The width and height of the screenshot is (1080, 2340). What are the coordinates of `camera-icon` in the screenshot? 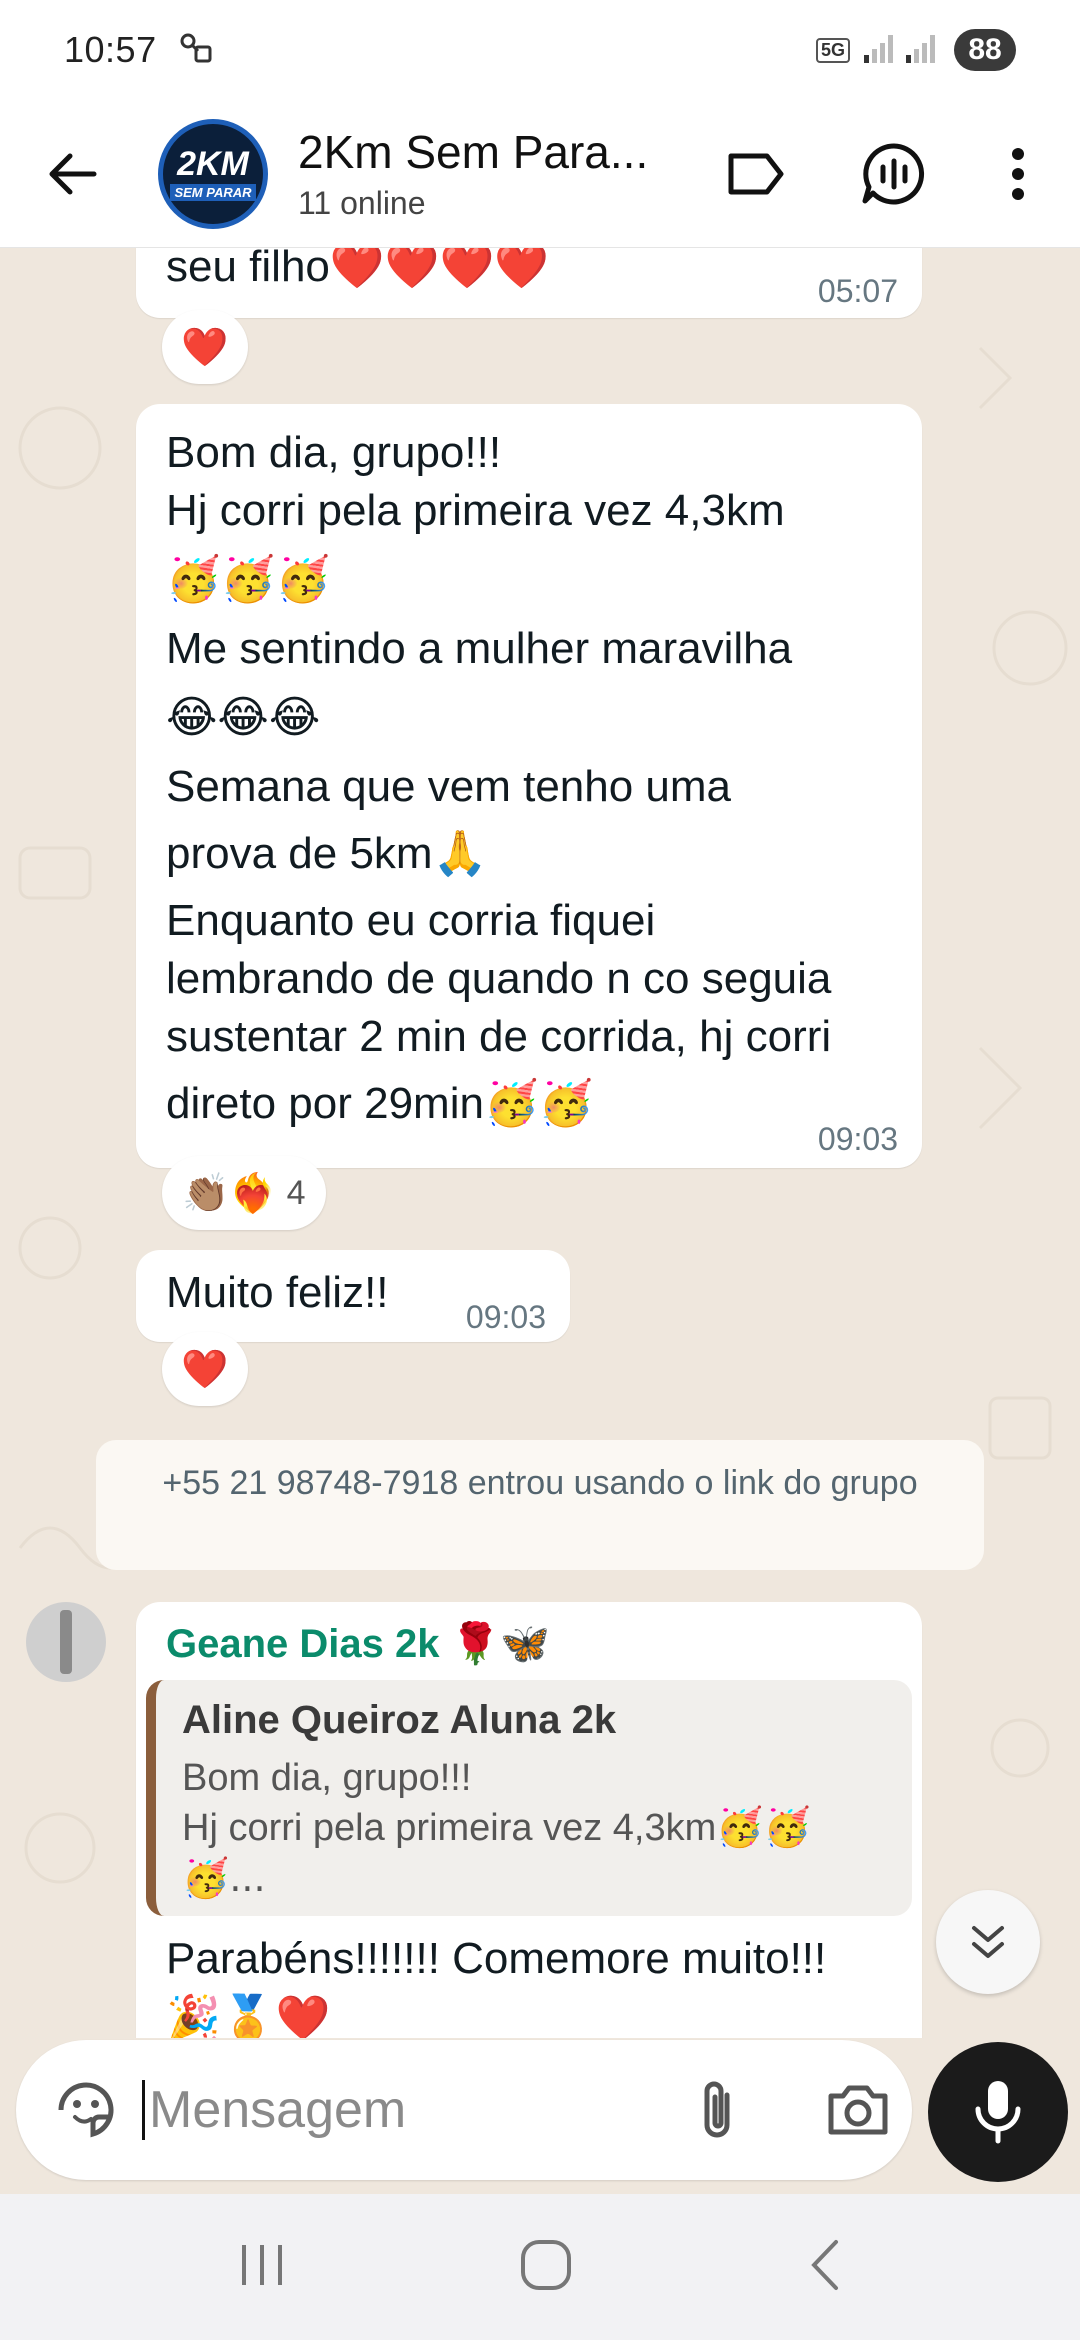 It's located at (858, 2110).